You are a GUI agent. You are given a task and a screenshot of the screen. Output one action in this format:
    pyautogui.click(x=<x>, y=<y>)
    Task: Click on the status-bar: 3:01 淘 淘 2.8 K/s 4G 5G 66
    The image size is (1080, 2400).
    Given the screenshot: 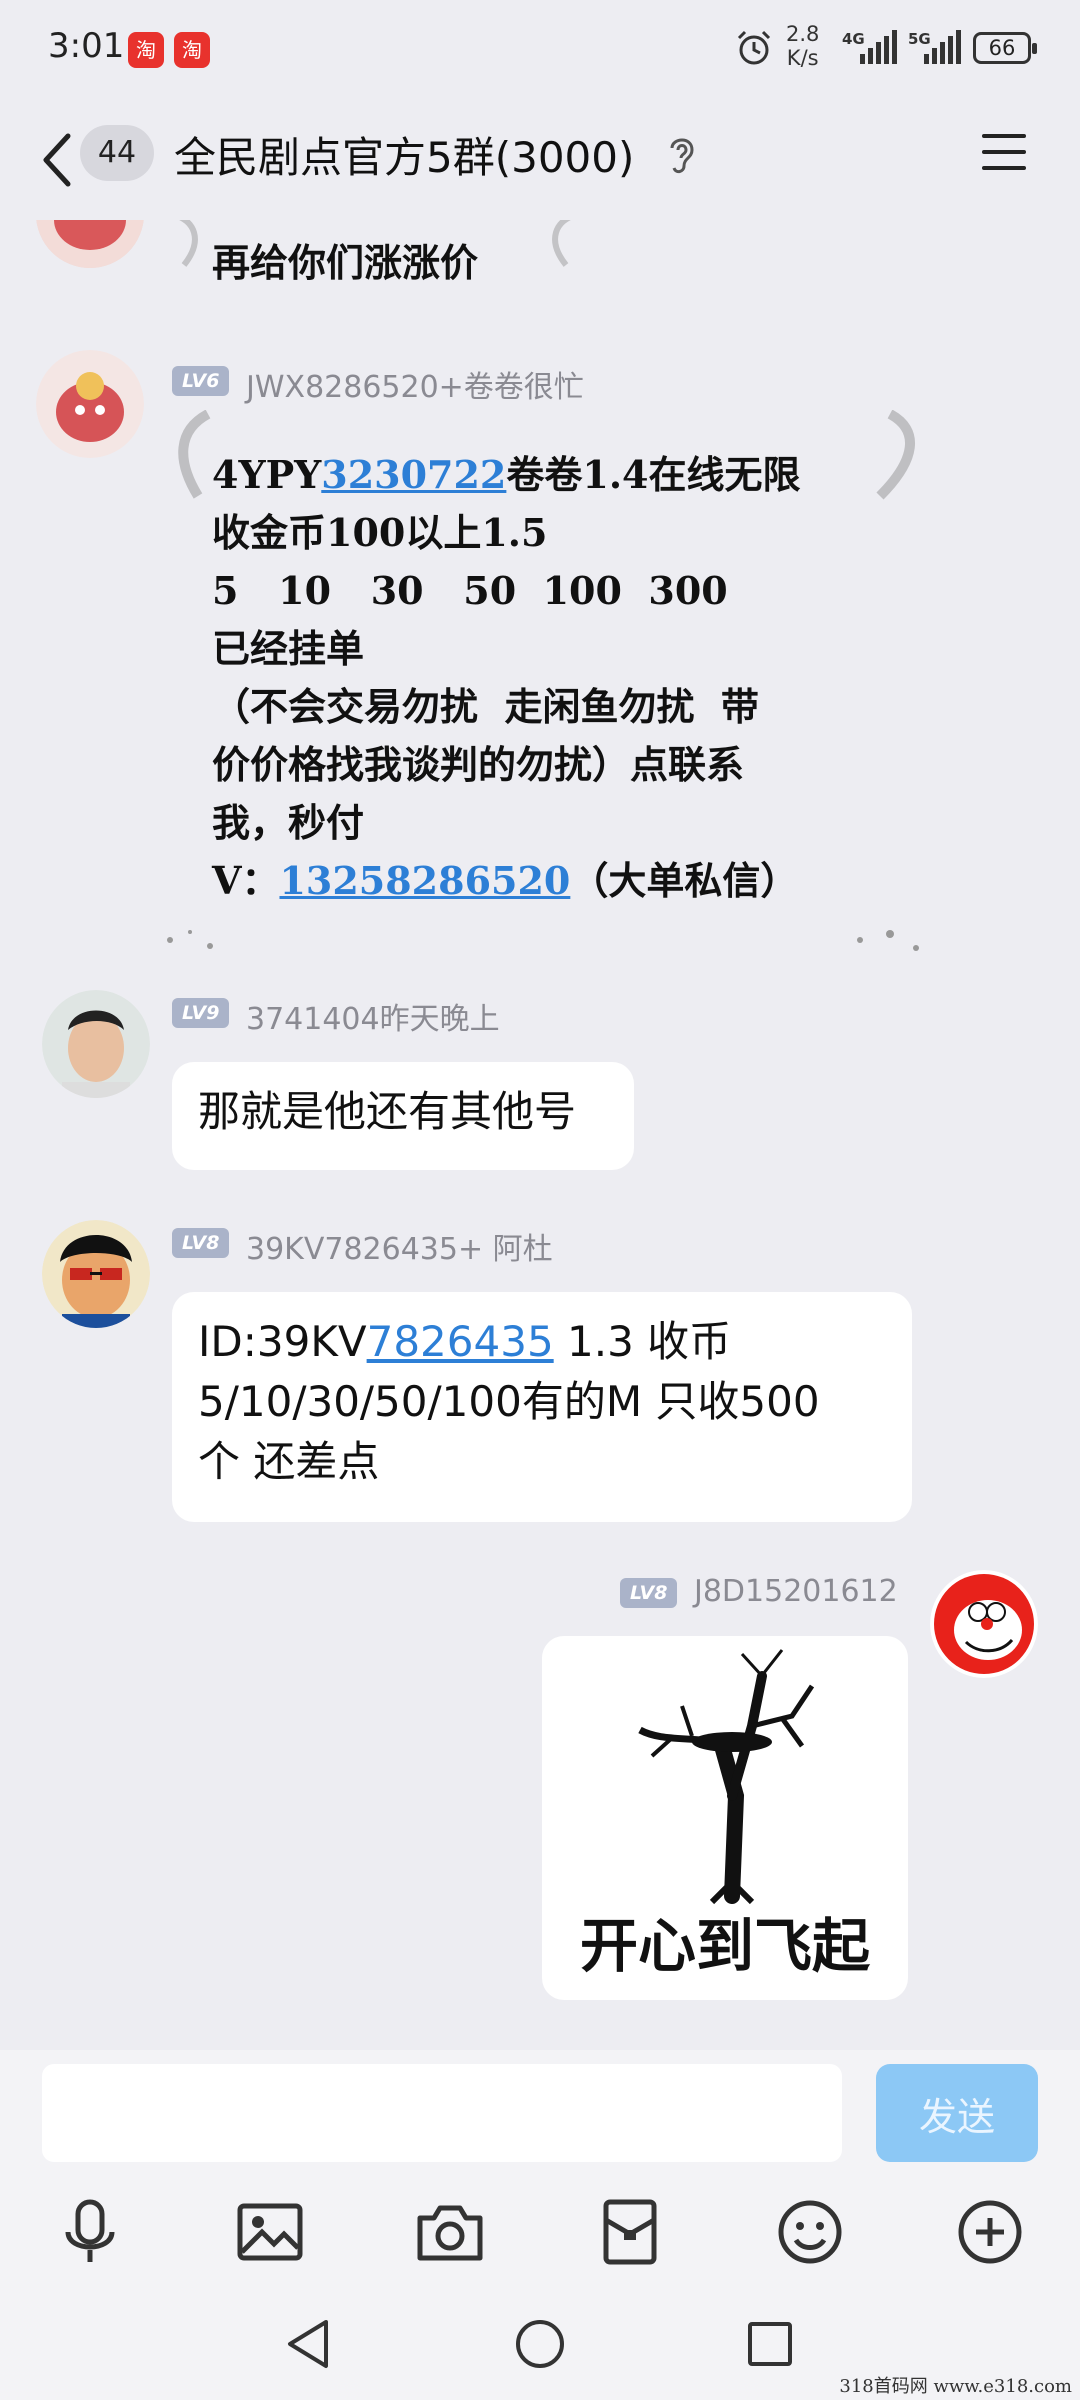 What is the action you would take?
    pyautogui.click(x=540, y=50)
    